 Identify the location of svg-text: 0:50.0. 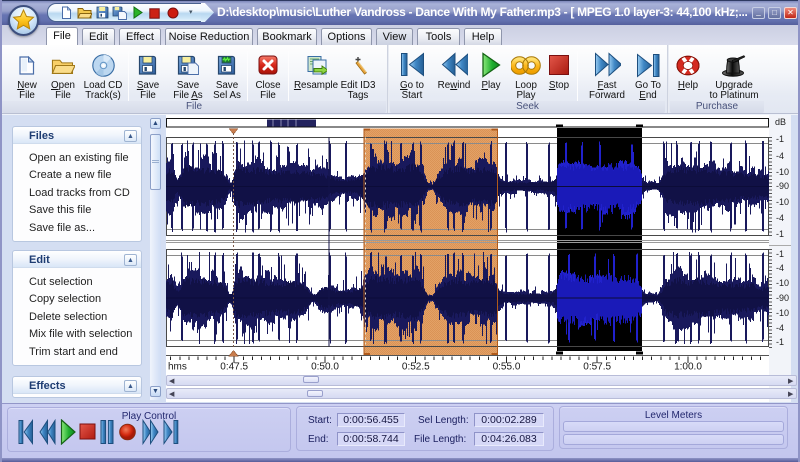
(325, 367).